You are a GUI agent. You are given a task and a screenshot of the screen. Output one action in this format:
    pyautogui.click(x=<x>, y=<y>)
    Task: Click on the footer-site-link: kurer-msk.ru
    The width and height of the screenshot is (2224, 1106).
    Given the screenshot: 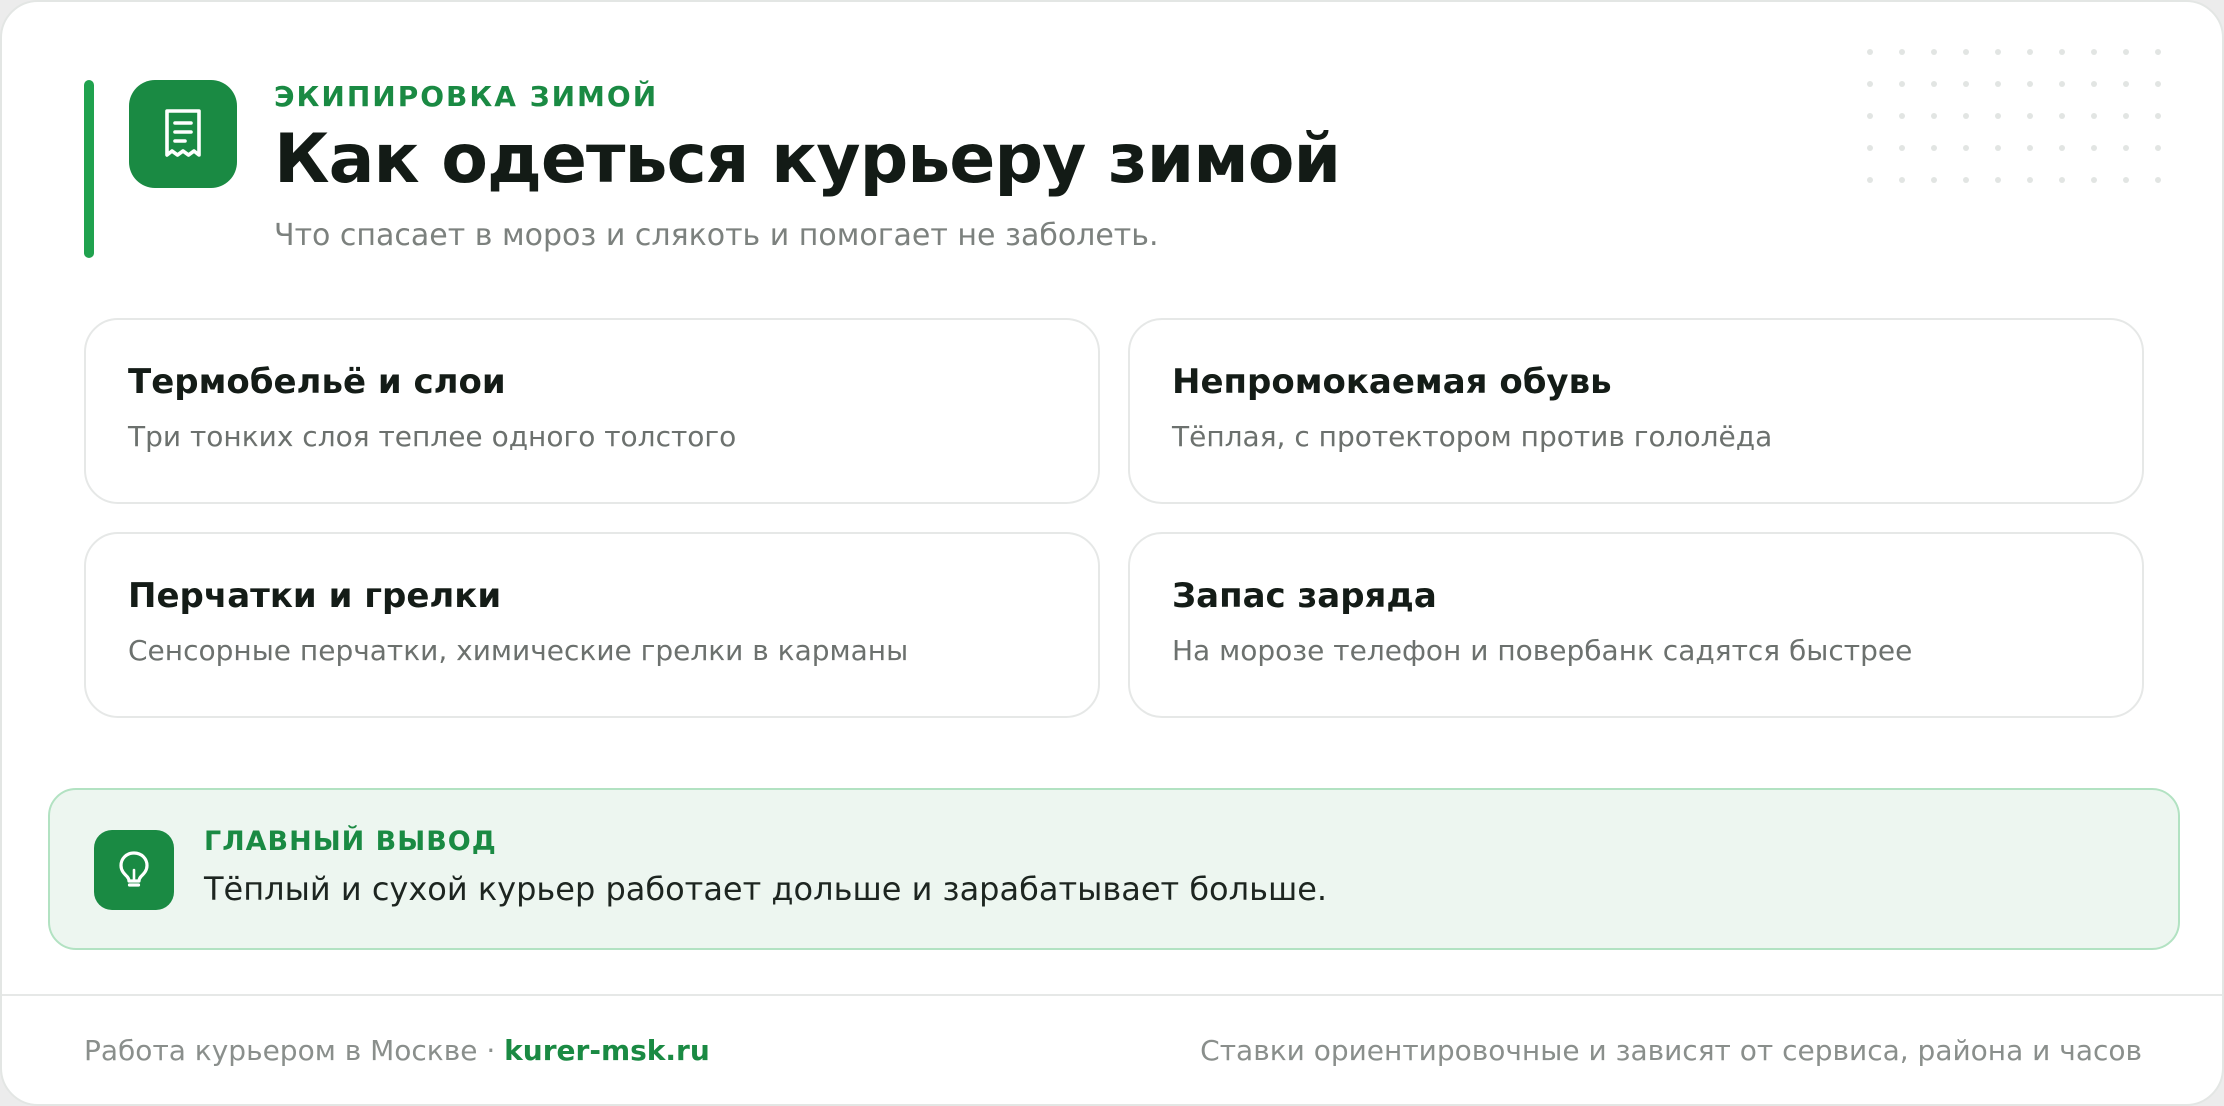 What is the action you would take?
    pyautogui.click(x=607, y=1050)
    